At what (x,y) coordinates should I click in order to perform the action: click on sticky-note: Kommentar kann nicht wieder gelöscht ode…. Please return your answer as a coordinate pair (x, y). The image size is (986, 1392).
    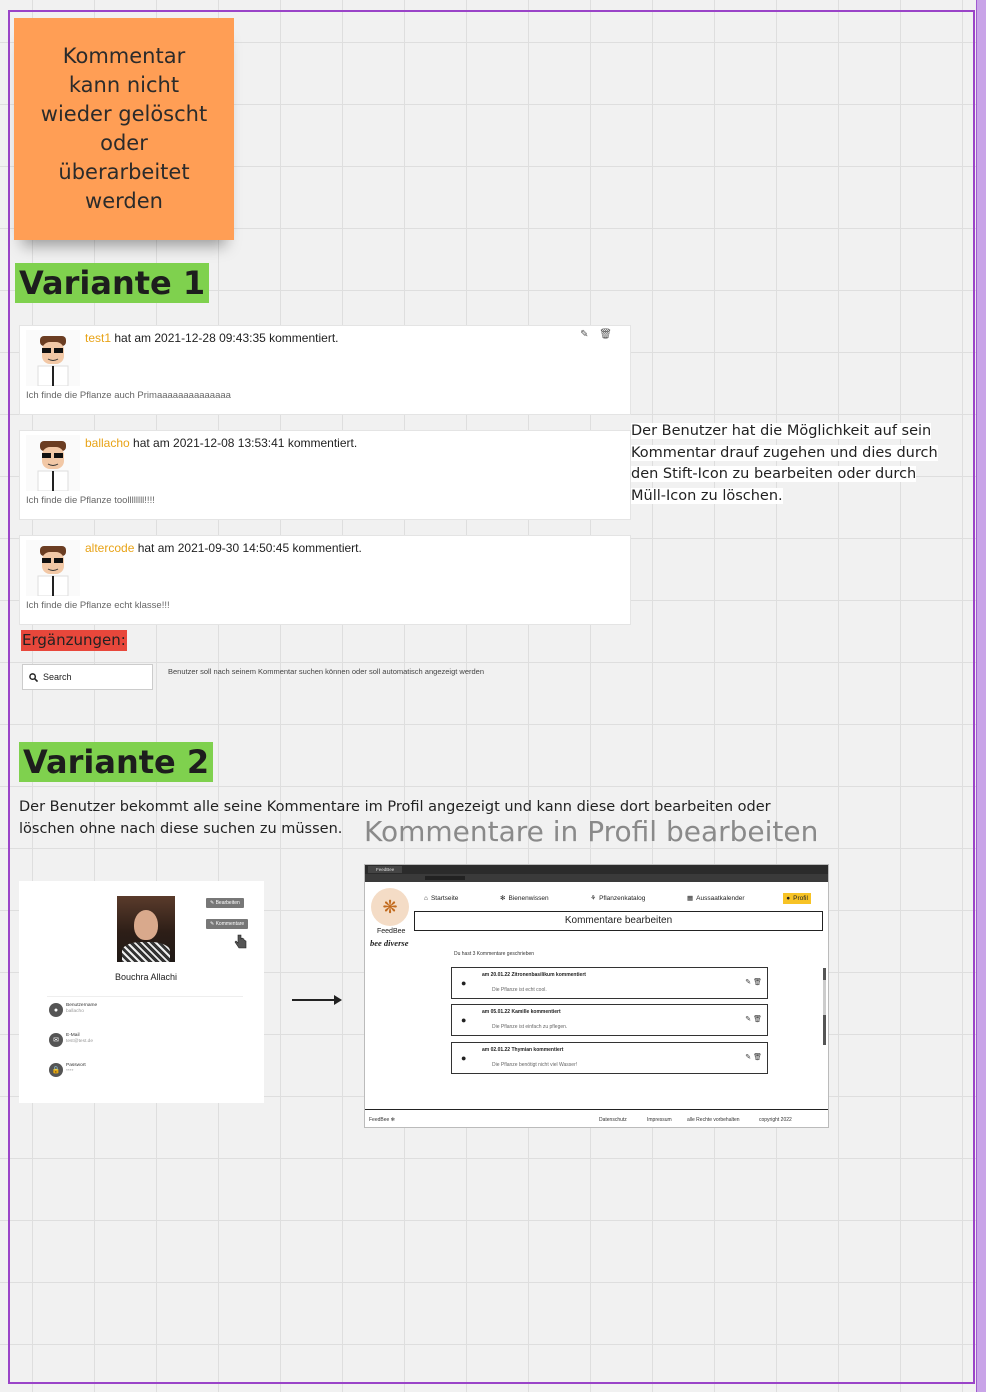
    Looking at the image, I should click on (124, 129).